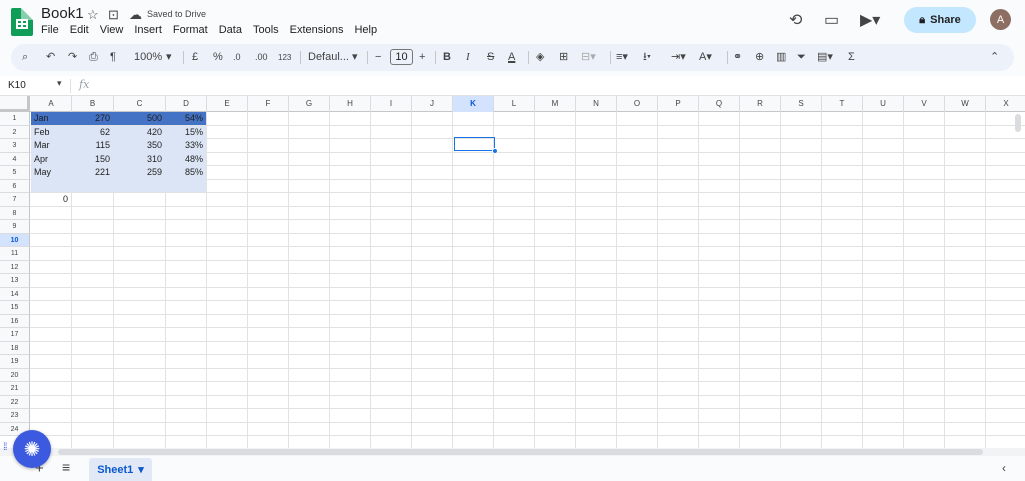 The width and height of the screenshot is (1025, 481). Describe the element at coordinates (114, 30) in the screenshot. I see `menu-view: View` at that location.